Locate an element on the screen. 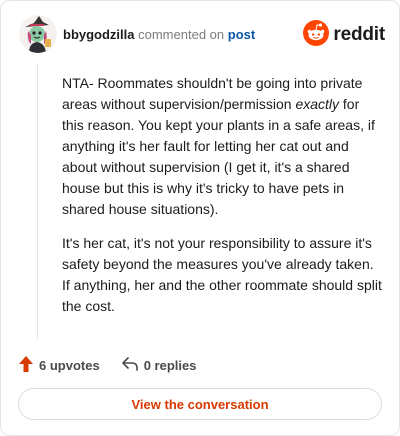 The height and width of the screenshot is (436, 400). upvote-count: 6 upvotes is located at coordinates (69, 365).